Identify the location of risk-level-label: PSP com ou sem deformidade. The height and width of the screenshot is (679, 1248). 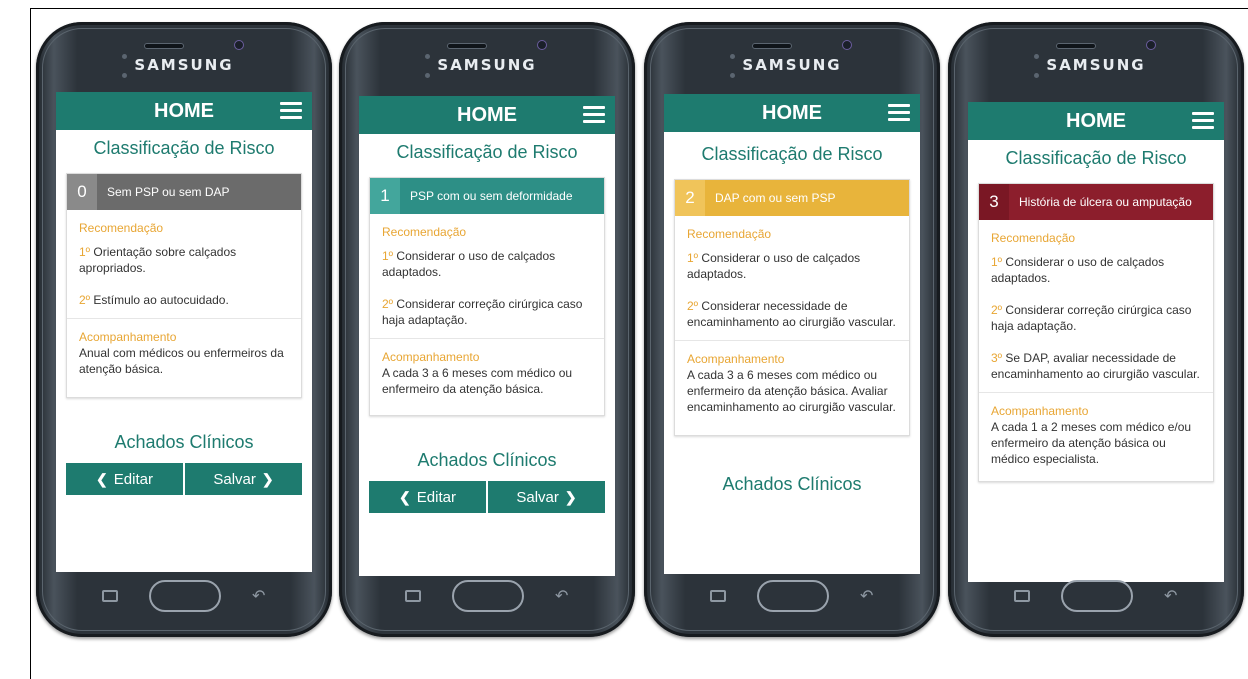
(491, 196).